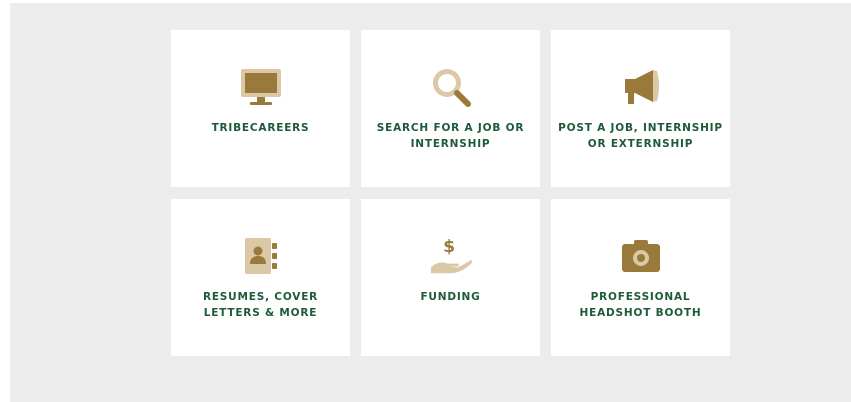  What do you see at coordinates (641, 256) in the screenshot?
I see `camera-icon` at bounding box center [641, 256].